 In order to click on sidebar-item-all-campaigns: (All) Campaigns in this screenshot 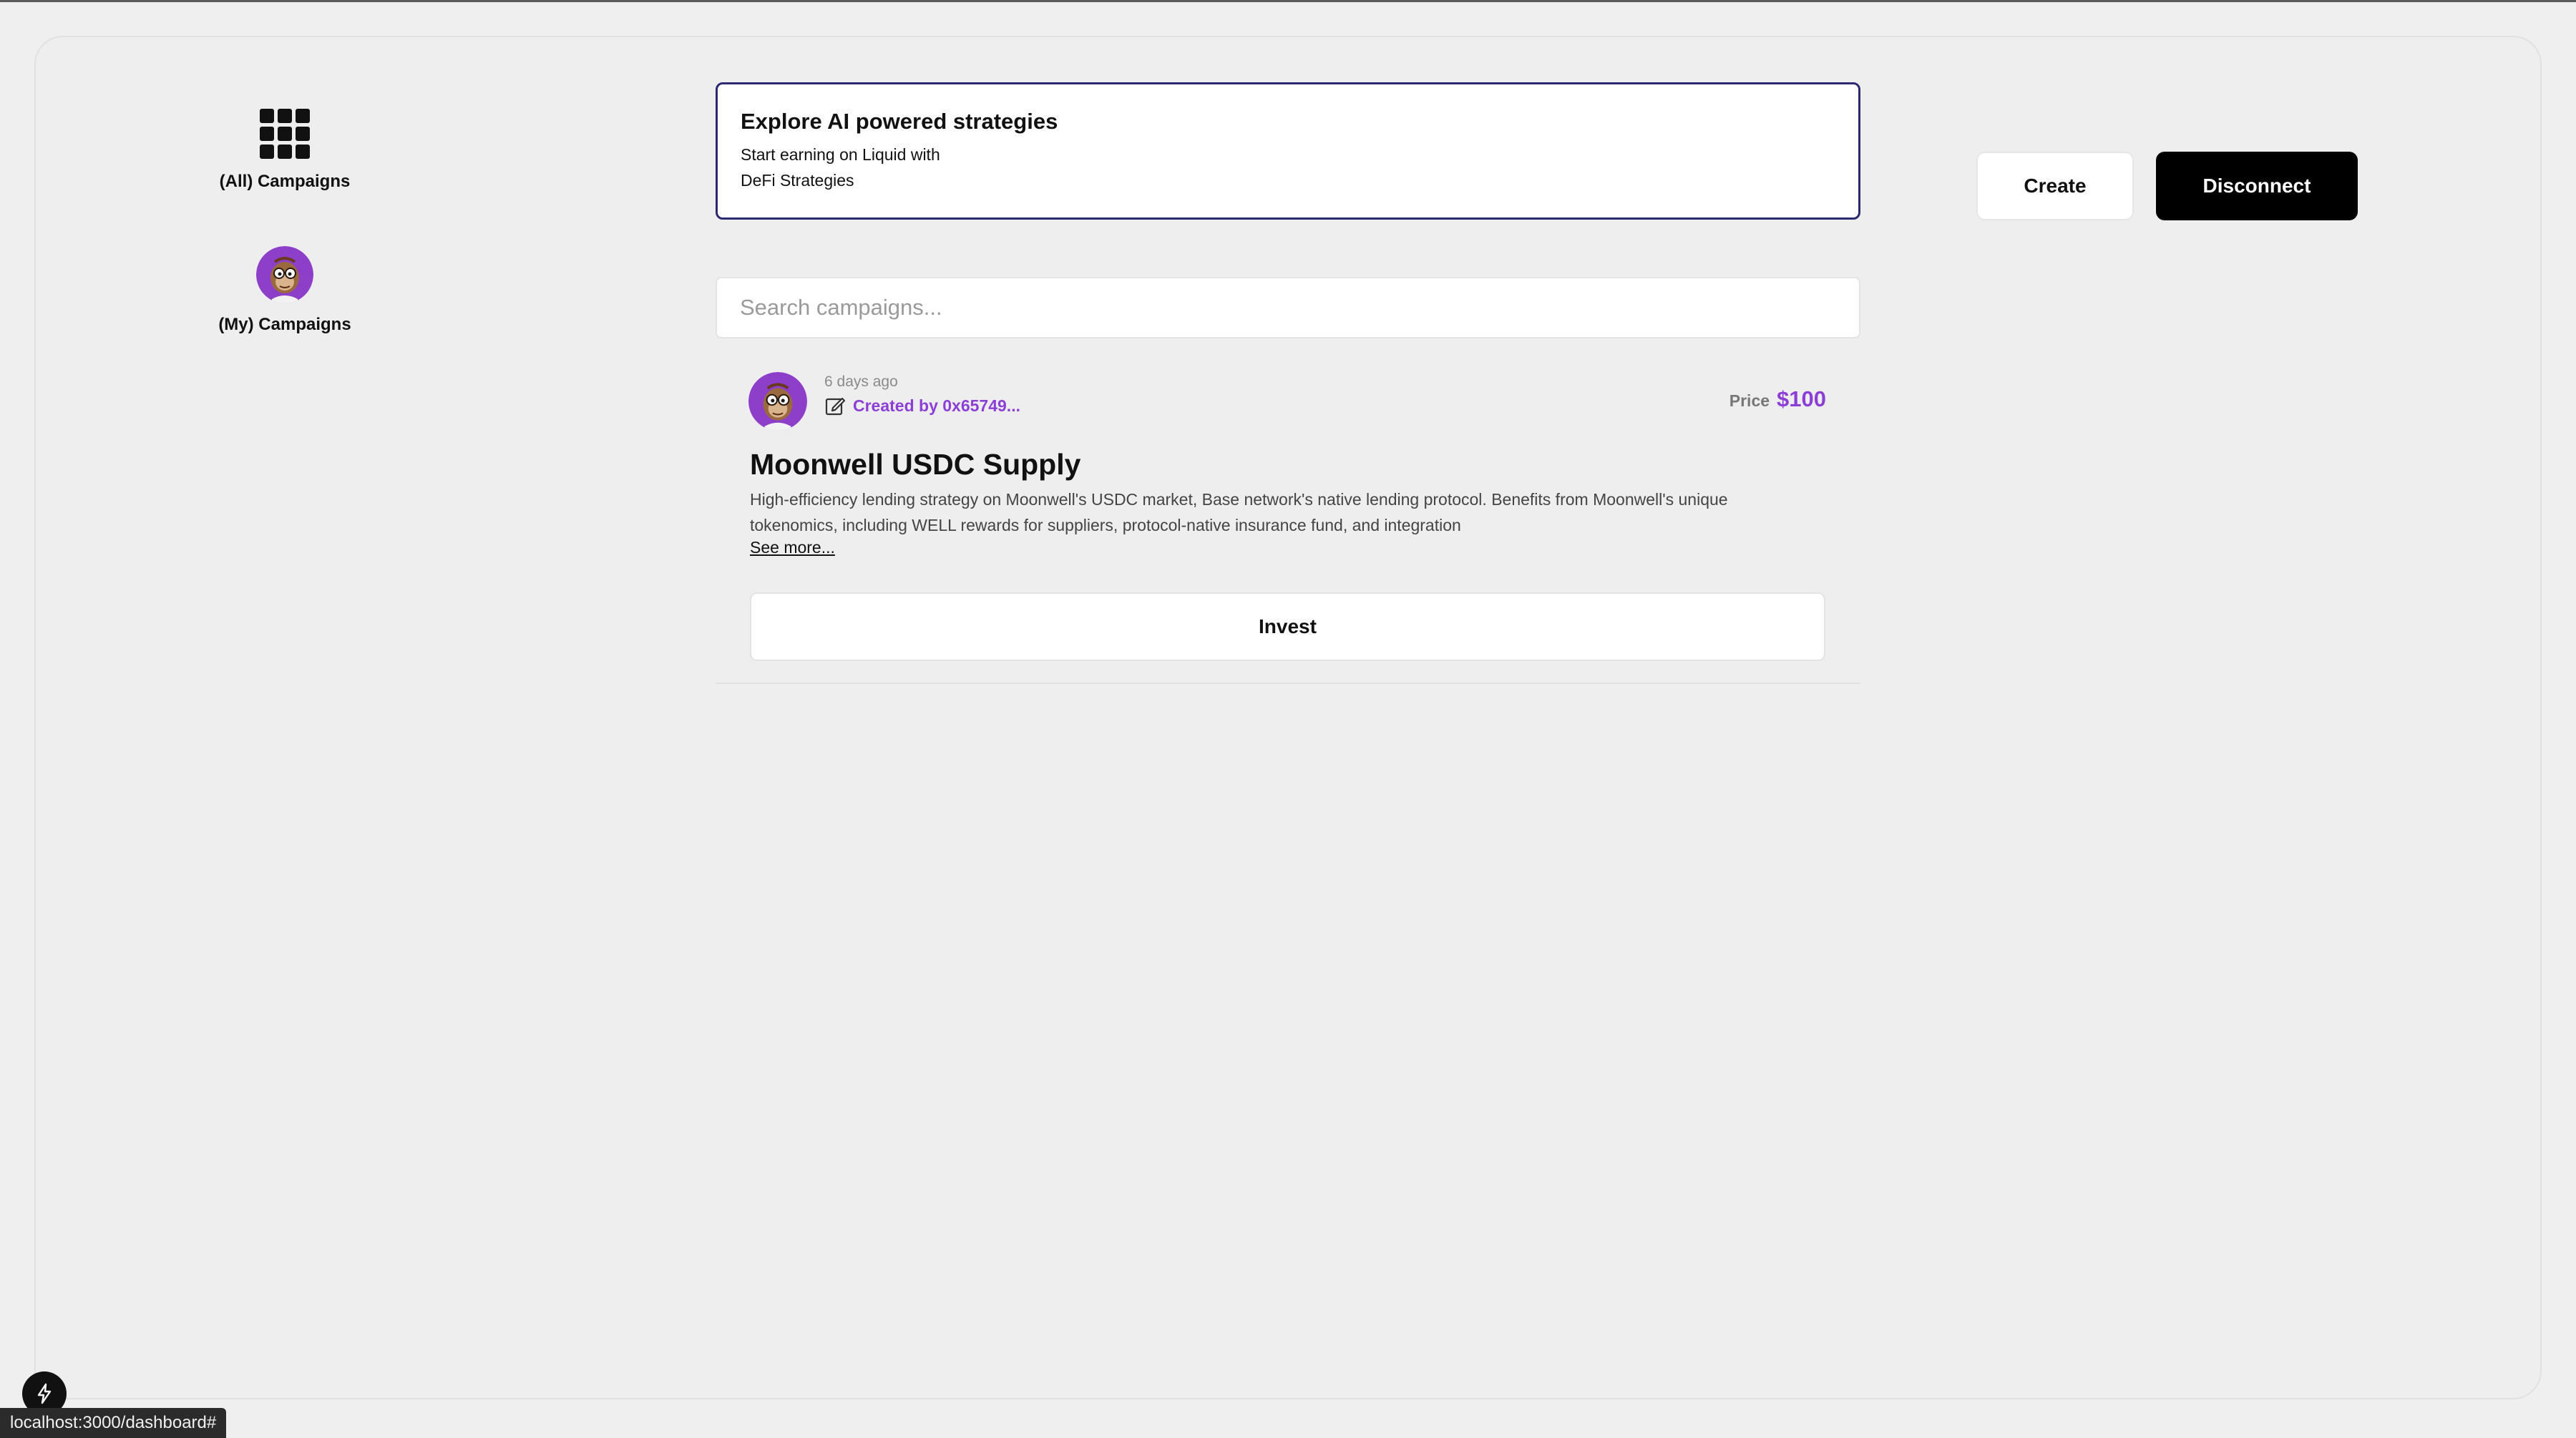, I will do `click(284, 150)`.